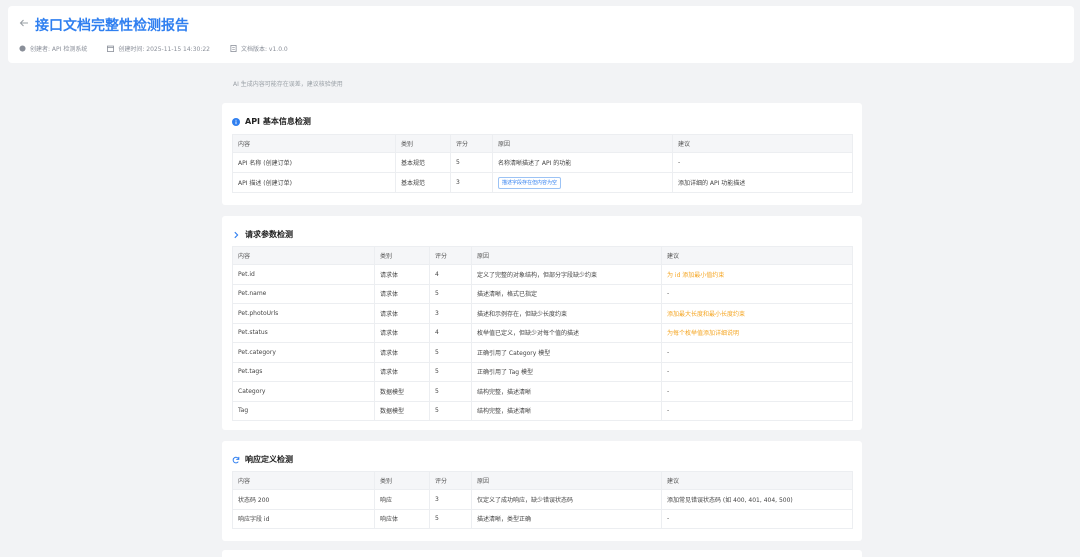 The width and height of the screenshot is (1080, 557). I want to click on cell-content: Category, so click(303, 391).